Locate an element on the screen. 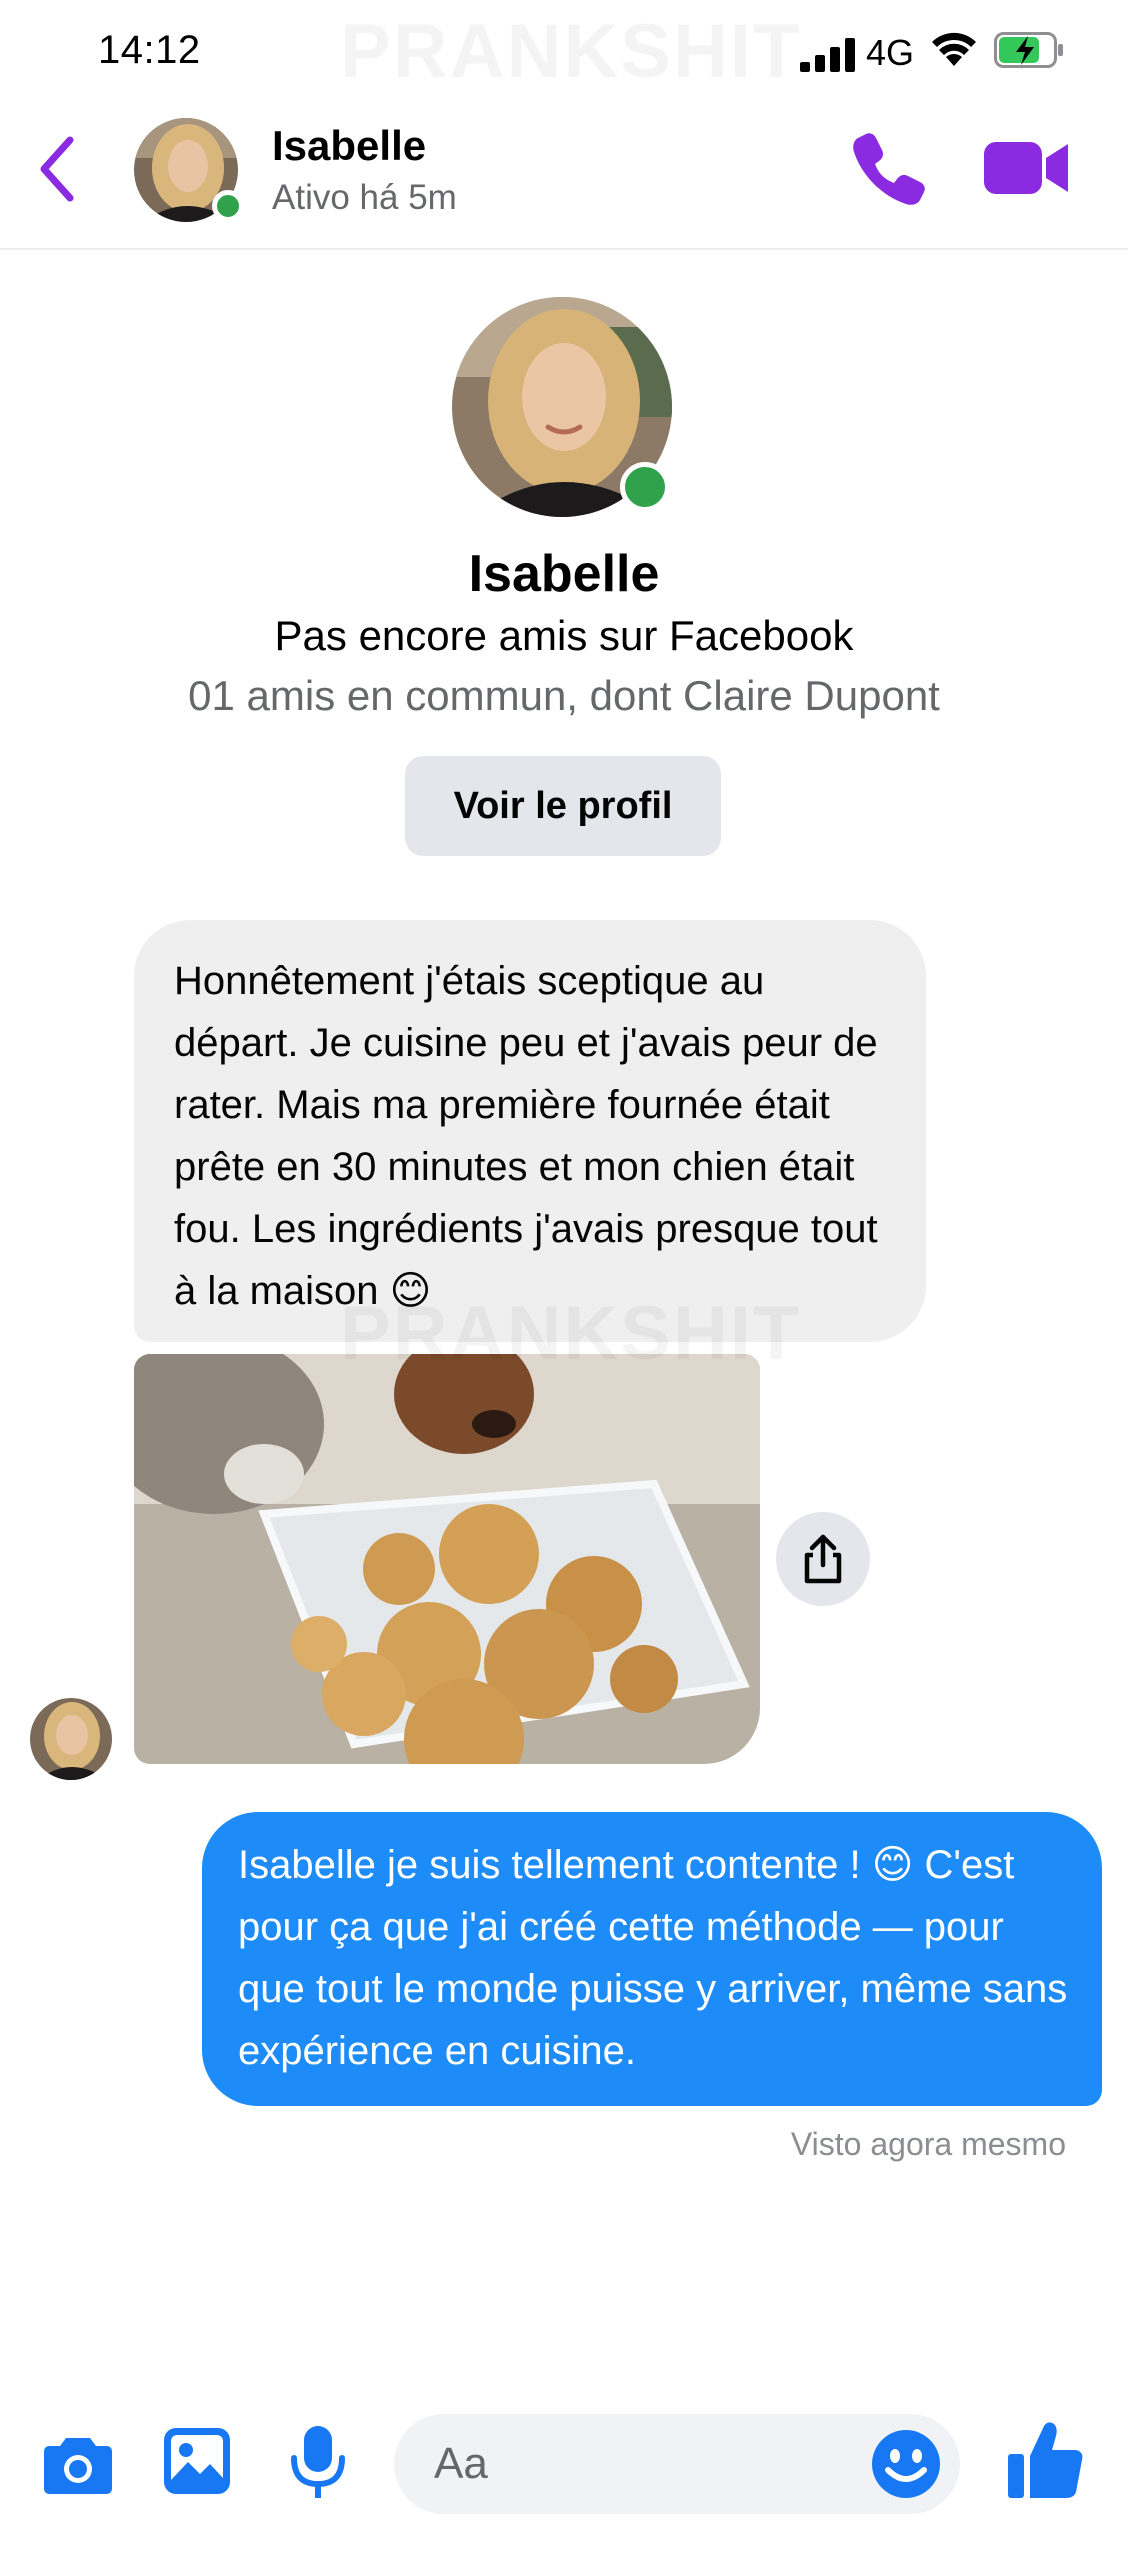 The height and width of the screenshot is (2560, 1128). seen-receipt: Visto agora mesmo is located at coordinates (928, 2144).